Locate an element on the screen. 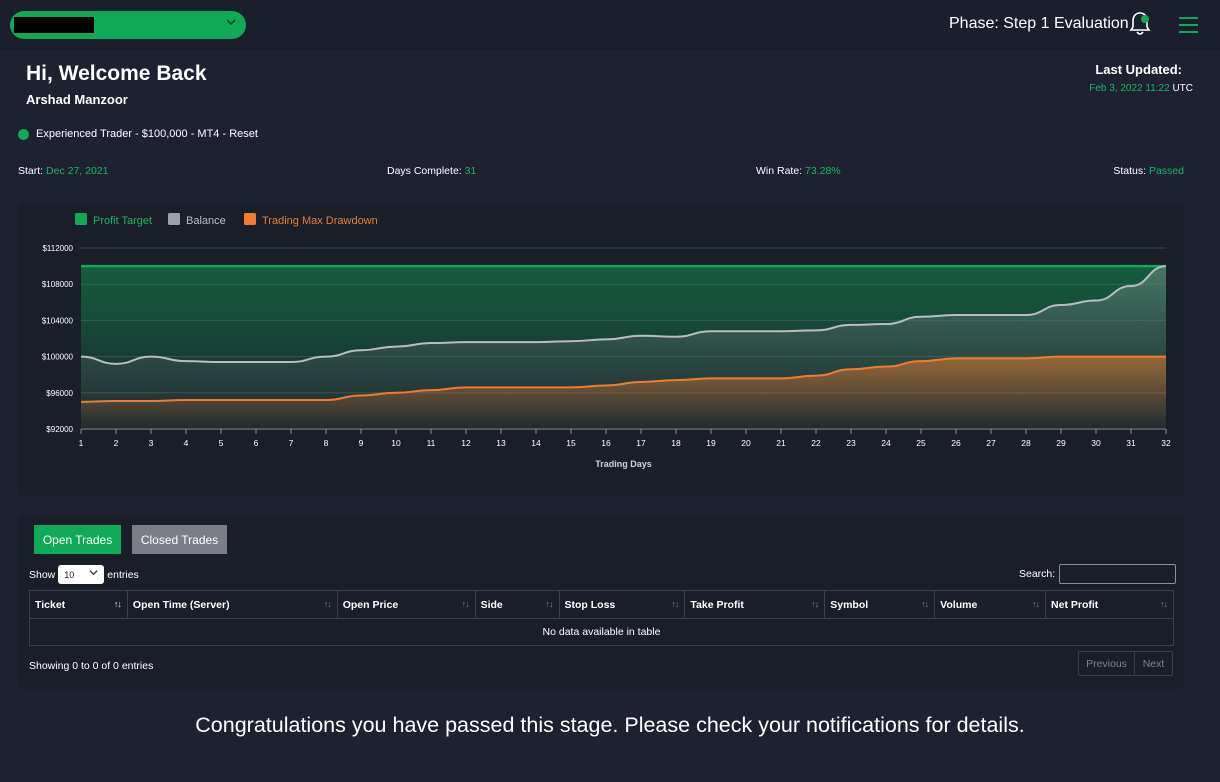 This screenshot has width=1220, height=782. x-tick-label: 9 is located at coordinates (361, 443).